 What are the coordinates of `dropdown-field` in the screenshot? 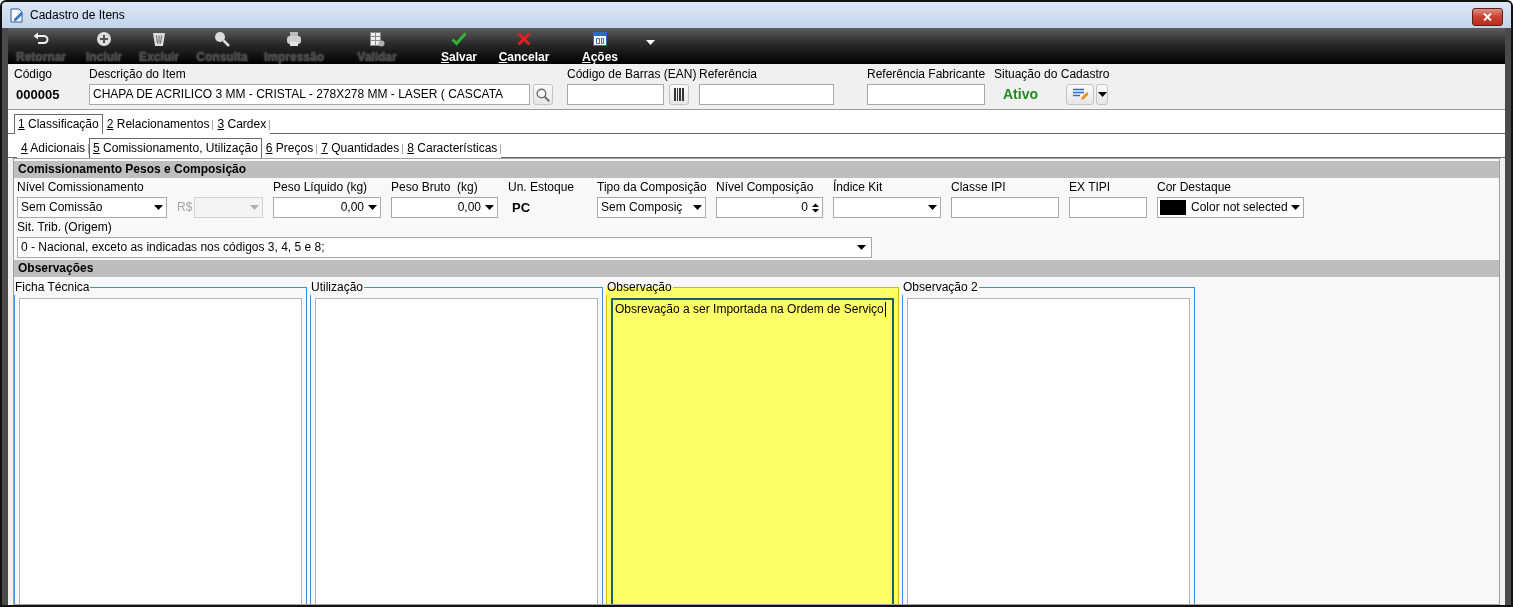 It's located at (887, 207).